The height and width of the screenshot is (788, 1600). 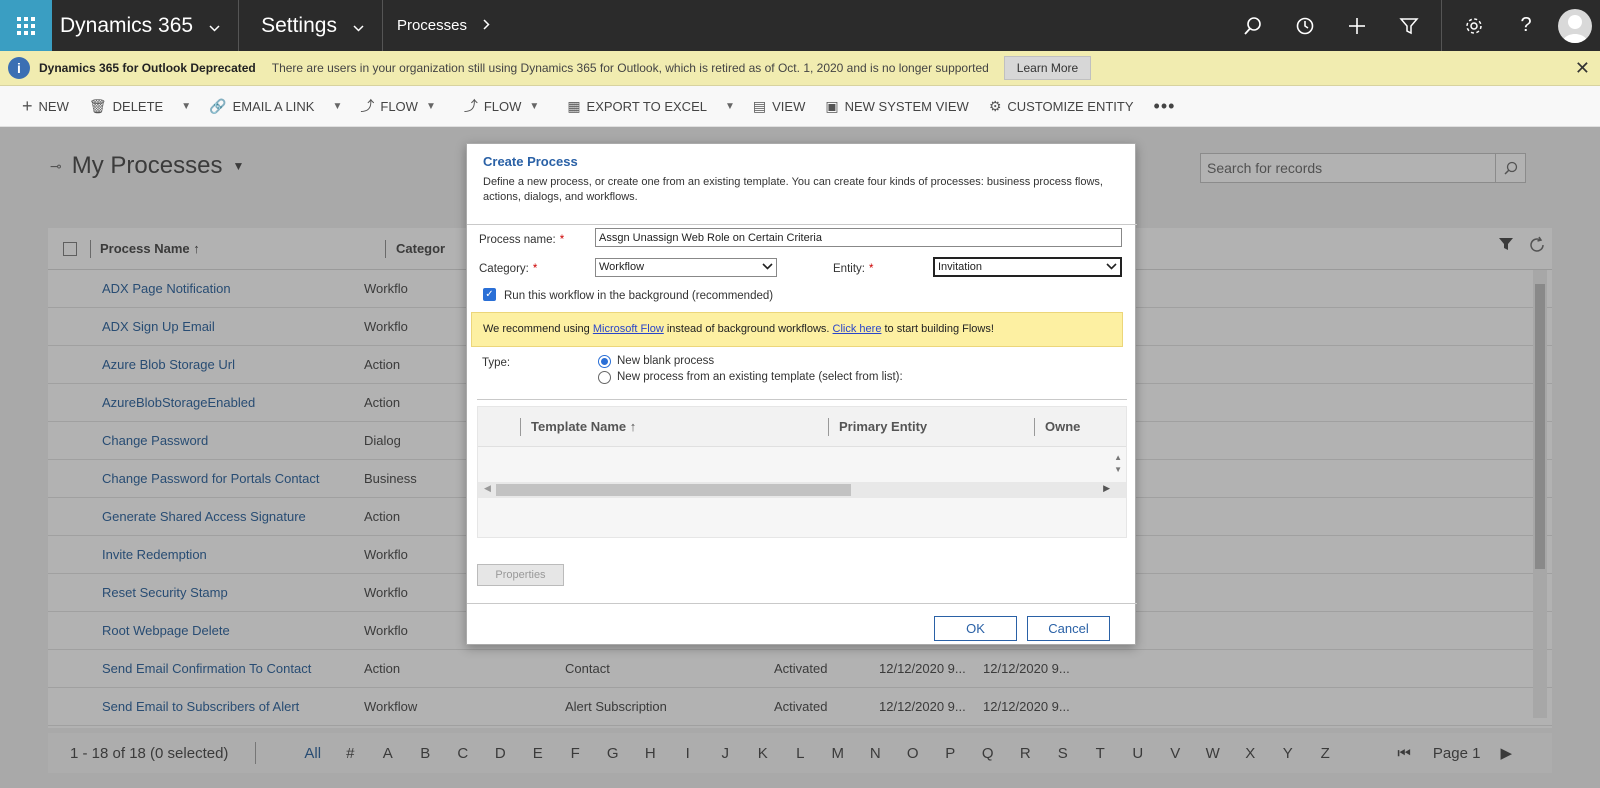 I want to click on sort-up-icon: ↑, so click(x=633, y=426).